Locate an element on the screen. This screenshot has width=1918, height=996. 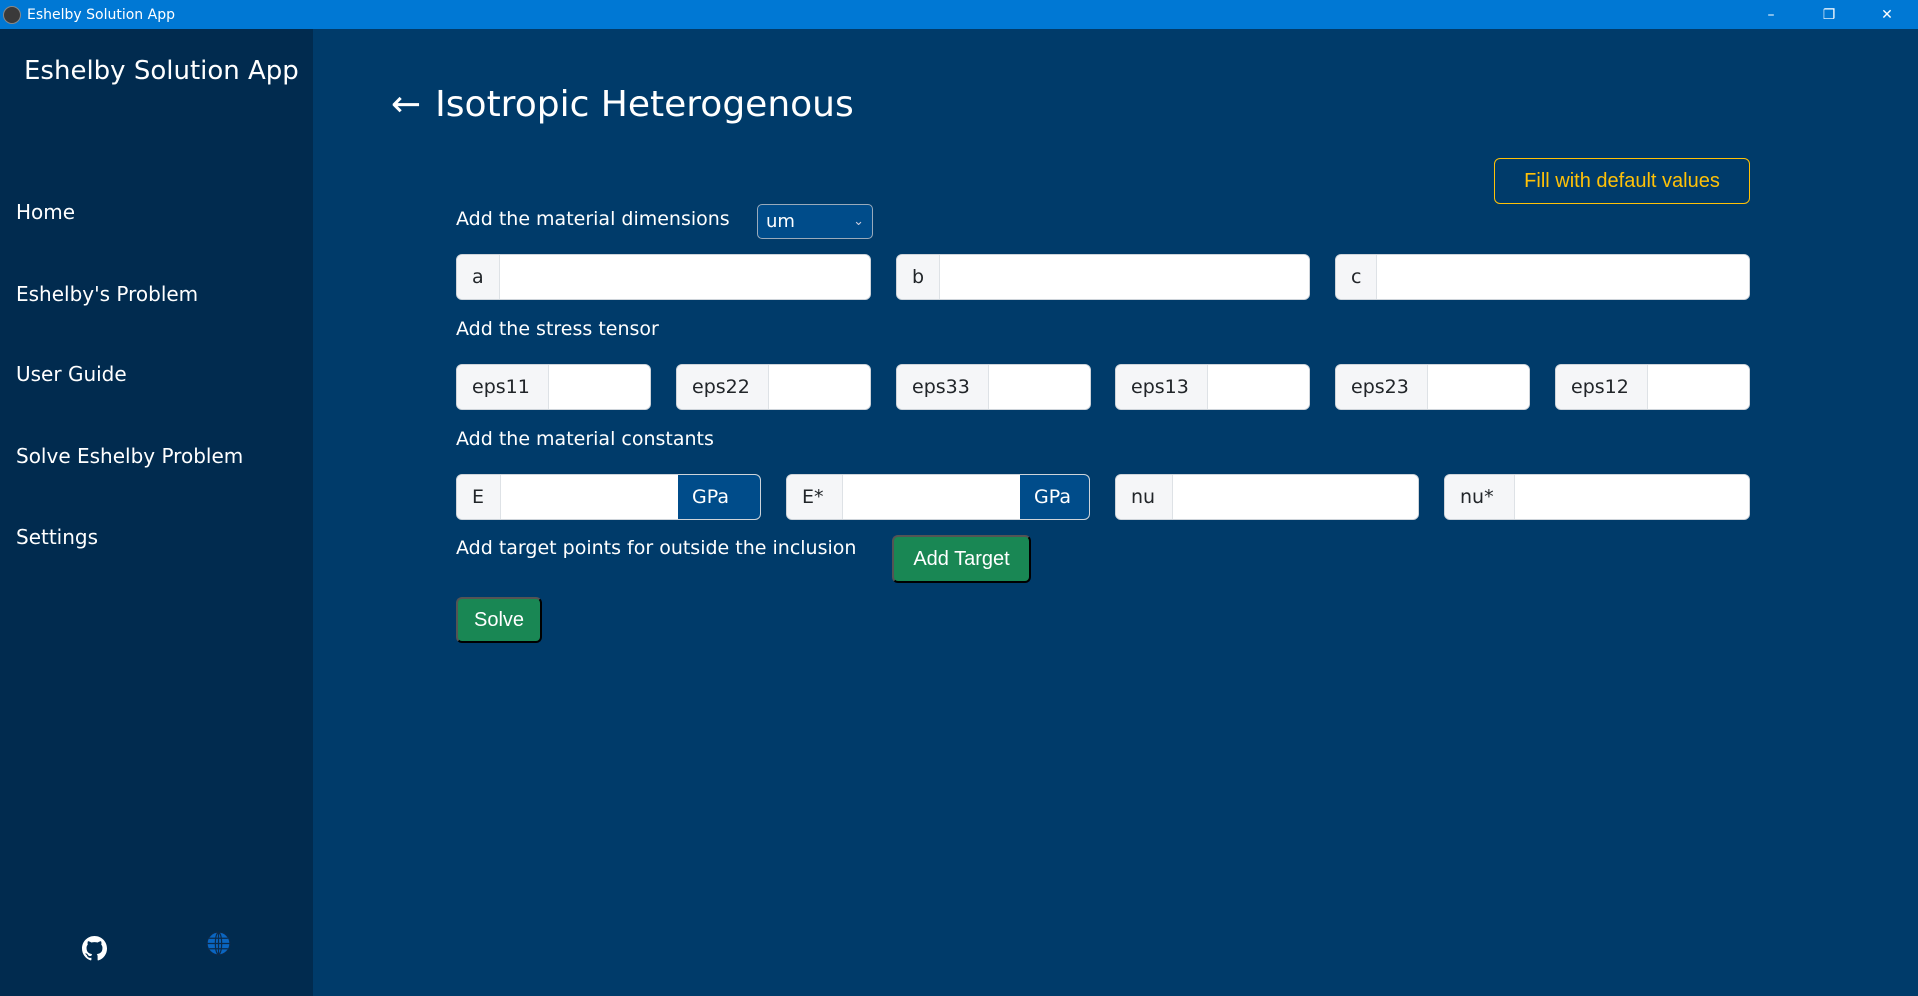
dimension-b-group: b is located at coordinates (1103, 277).